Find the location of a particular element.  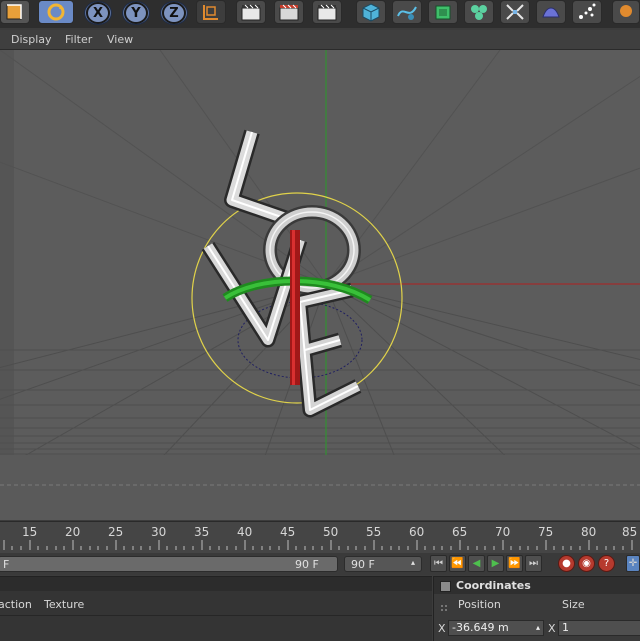

render-picture-viewer-button is located at coordinates (289, 12).